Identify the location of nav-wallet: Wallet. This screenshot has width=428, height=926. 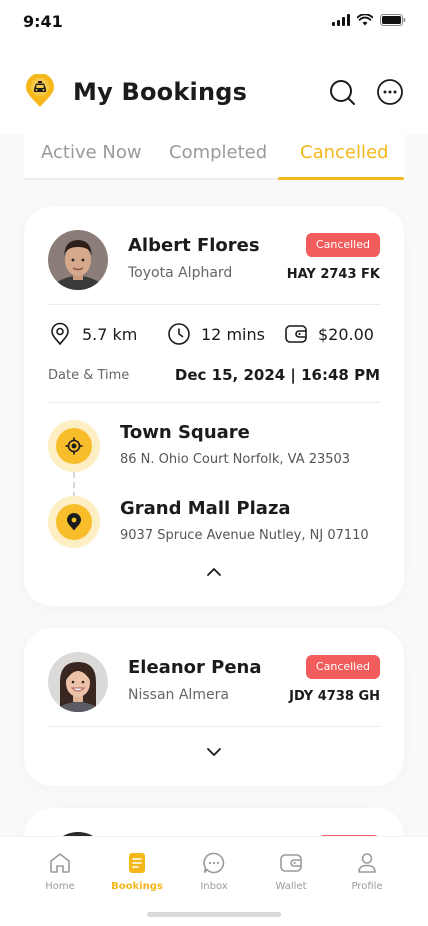
(291, 871).